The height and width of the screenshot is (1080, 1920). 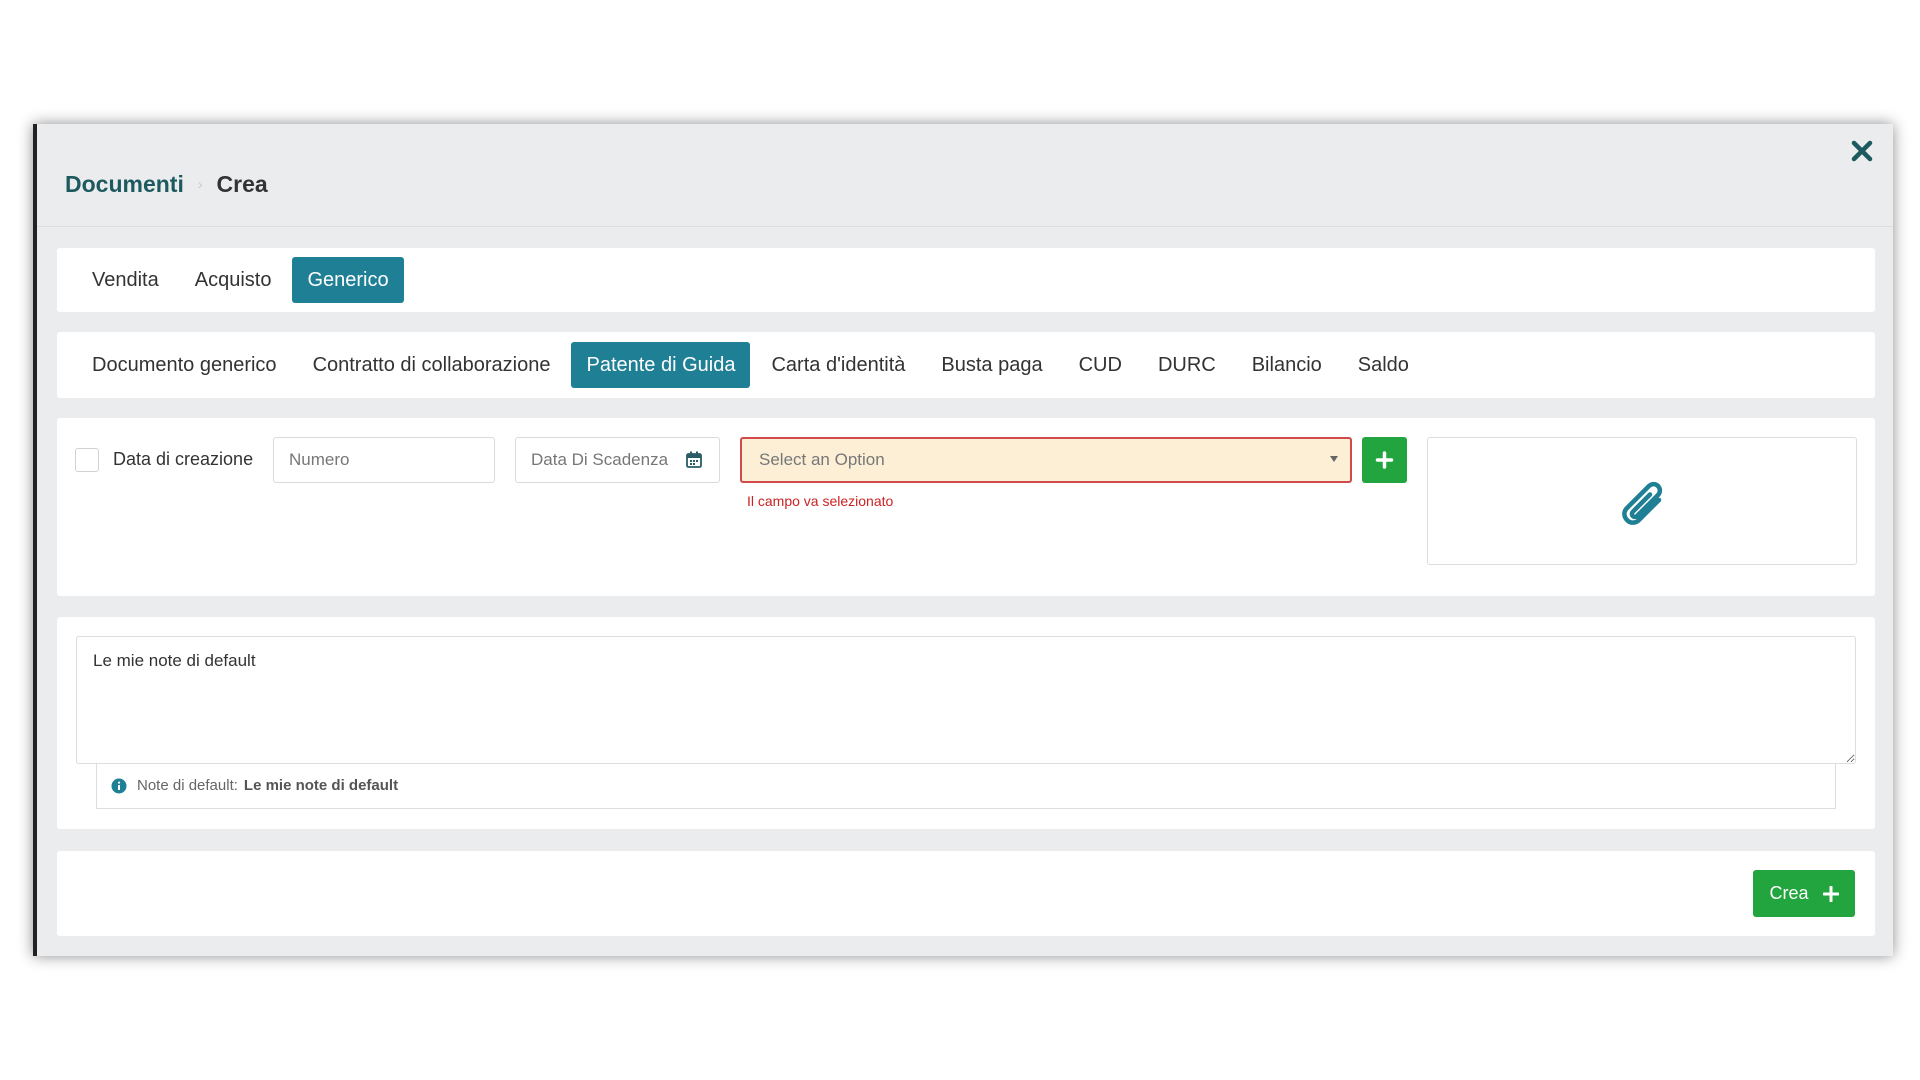 What do you see at coordinates (384, 460) in the screenshot?
I see `numero-input` at bounding box center [384, 460].